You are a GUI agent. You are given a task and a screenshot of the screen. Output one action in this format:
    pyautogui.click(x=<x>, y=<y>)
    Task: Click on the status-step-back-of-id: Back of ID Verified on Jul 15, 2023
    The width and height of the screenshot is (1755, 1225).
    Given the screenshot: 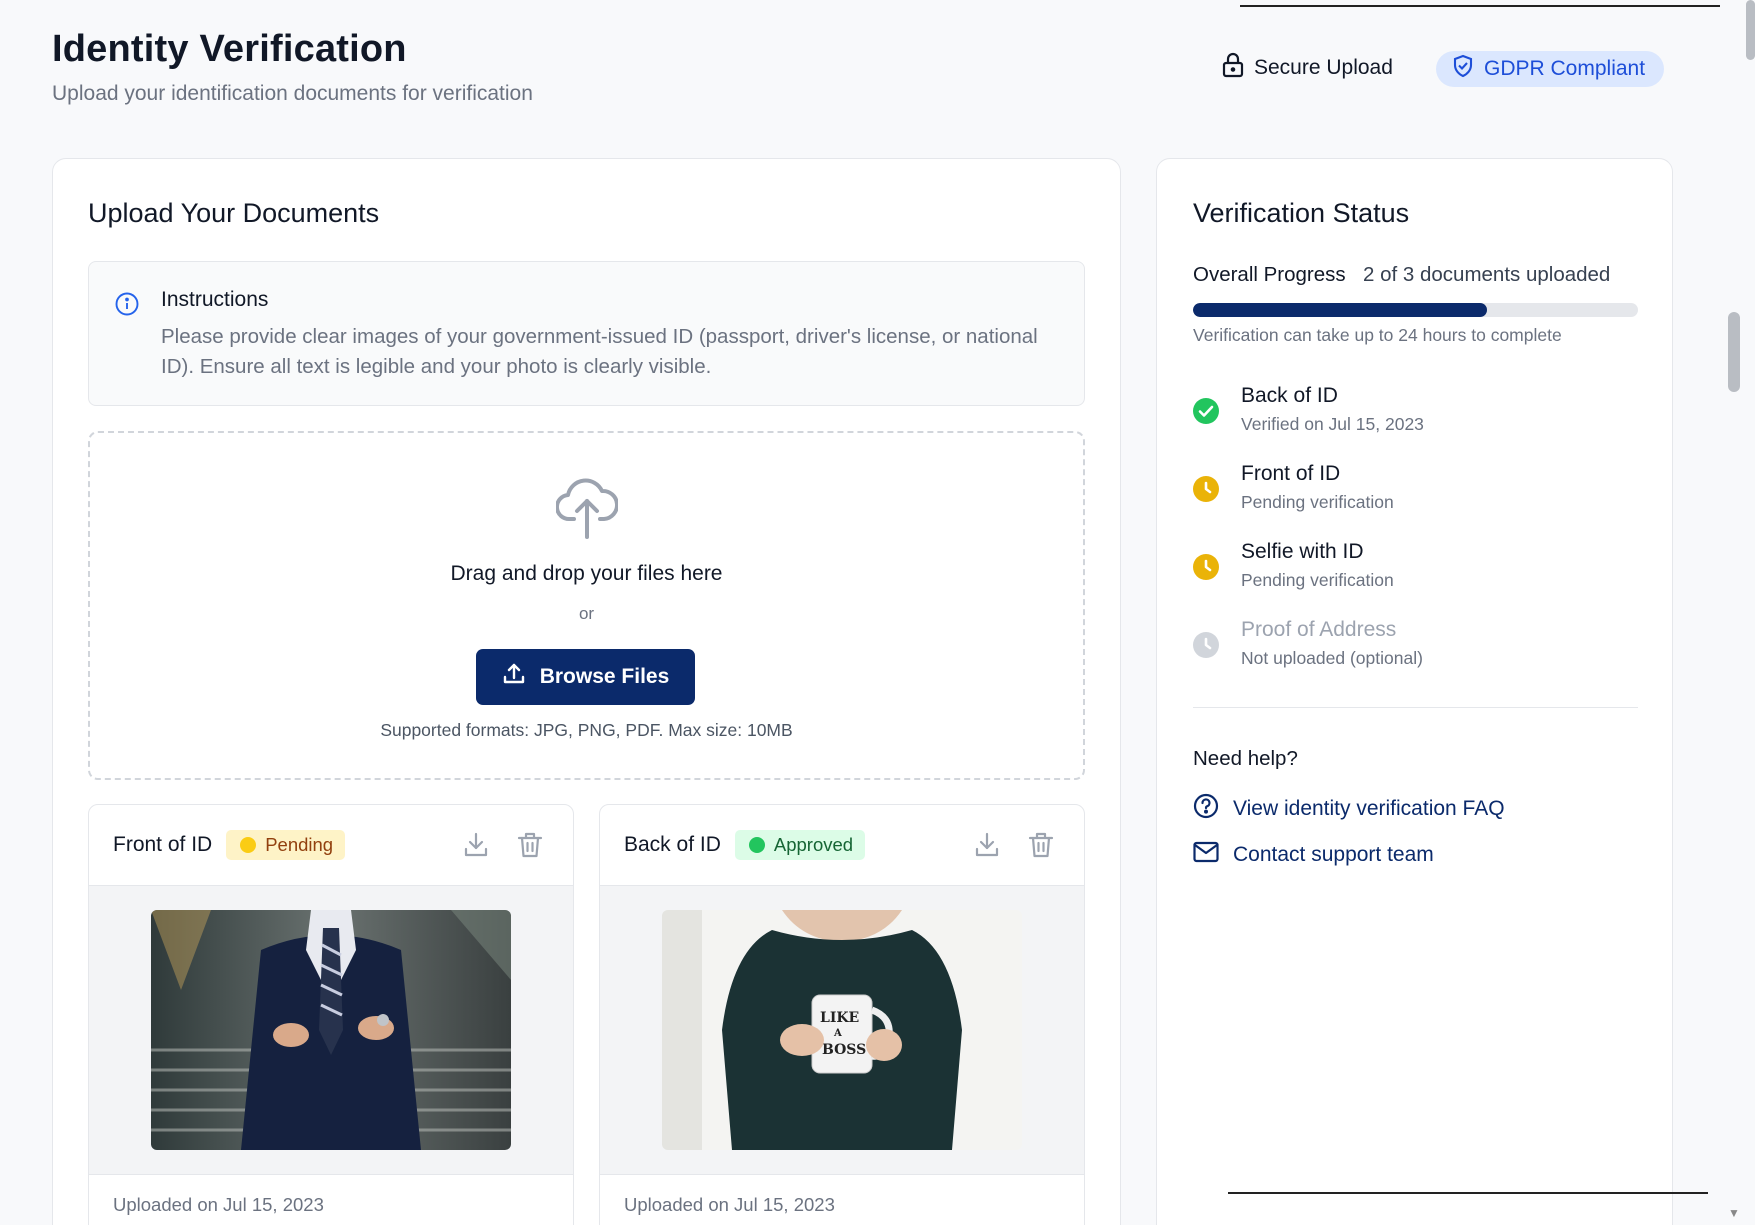 What is the action you would take?
    pyautogui.click(x=1415, y=412)
    